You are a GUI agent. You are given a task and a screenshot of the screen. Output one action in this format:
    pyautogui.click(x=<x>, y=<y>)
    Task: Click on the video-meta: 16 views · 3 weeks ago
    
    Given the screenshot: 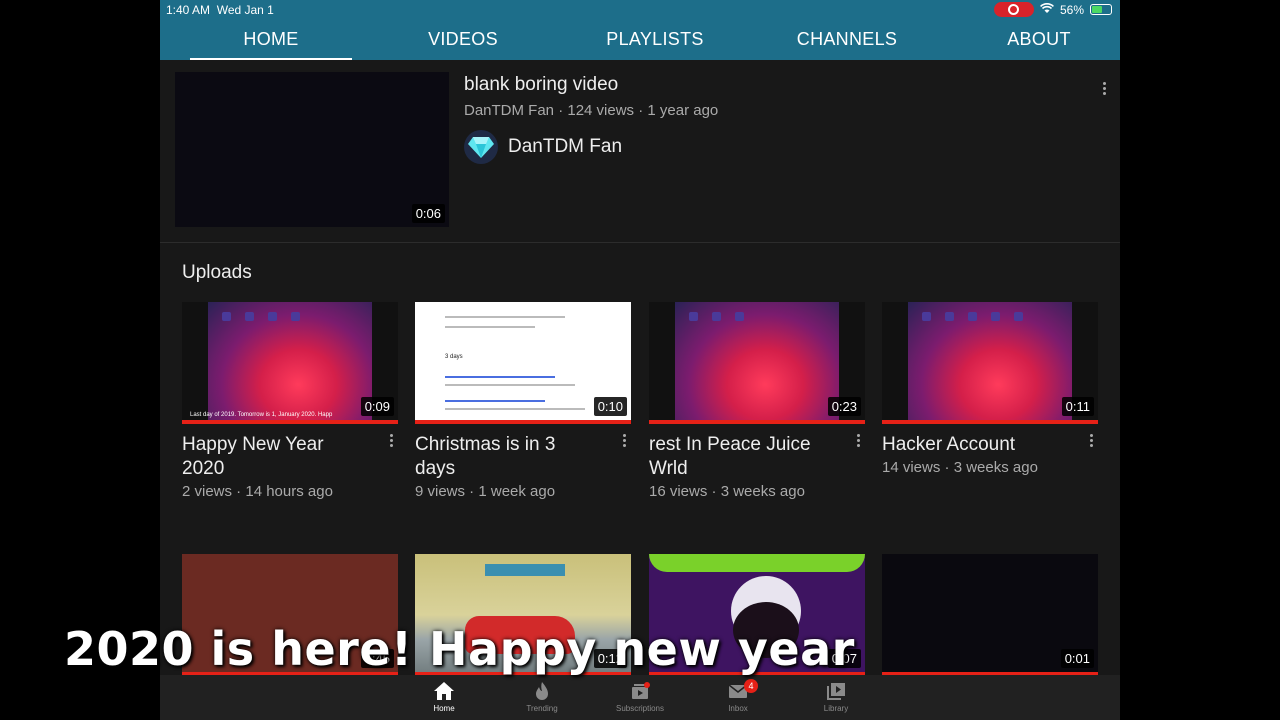 What is the action you would take?
    pyautogui.click(x=727, y=491)
    